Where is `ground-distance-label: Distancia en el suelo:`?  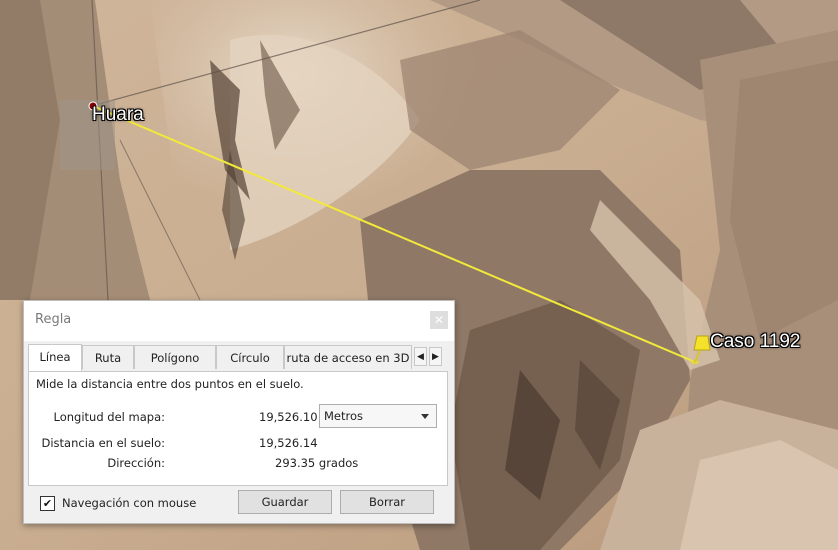
ground-distance-label: Distancia en el suelo: is located at coordinates (103, 443).